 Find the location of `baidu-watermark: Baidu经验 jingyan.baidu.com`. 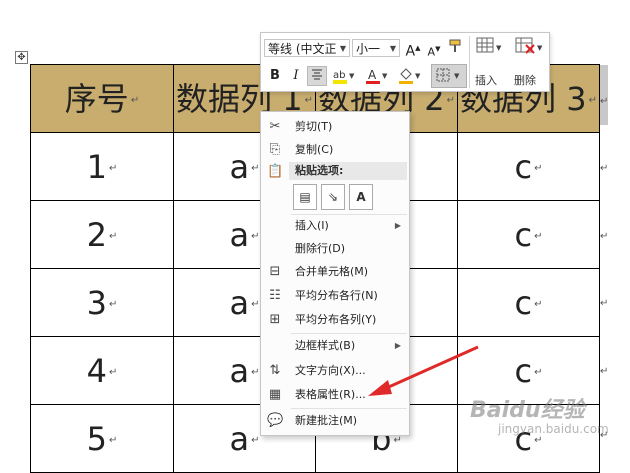

baidu-watermark: Baidu经验 jingyan.baidu.com is located at coordinates (545, 417).